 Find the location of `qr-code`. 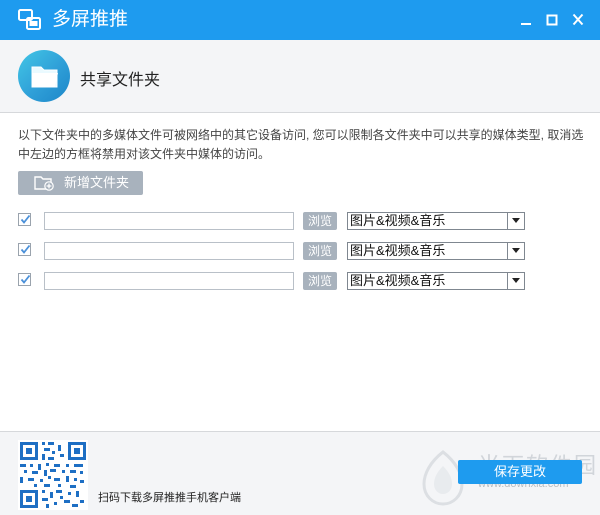

qr-code is located at coordinates (53, 475).